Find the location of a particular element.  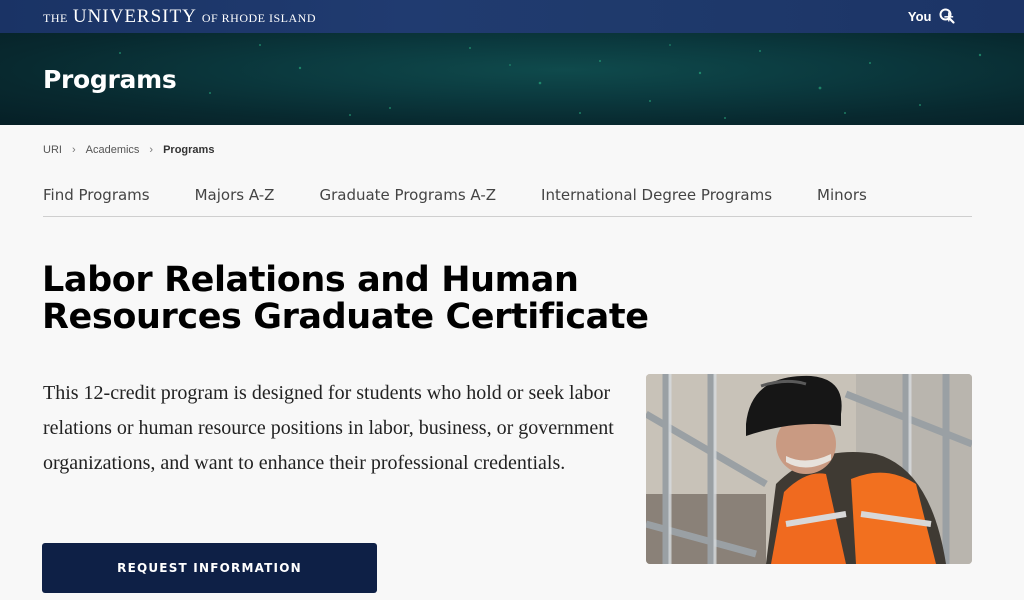

logo-of-ri: OF RHODE ISLAND is located at coordinates (258, 18).